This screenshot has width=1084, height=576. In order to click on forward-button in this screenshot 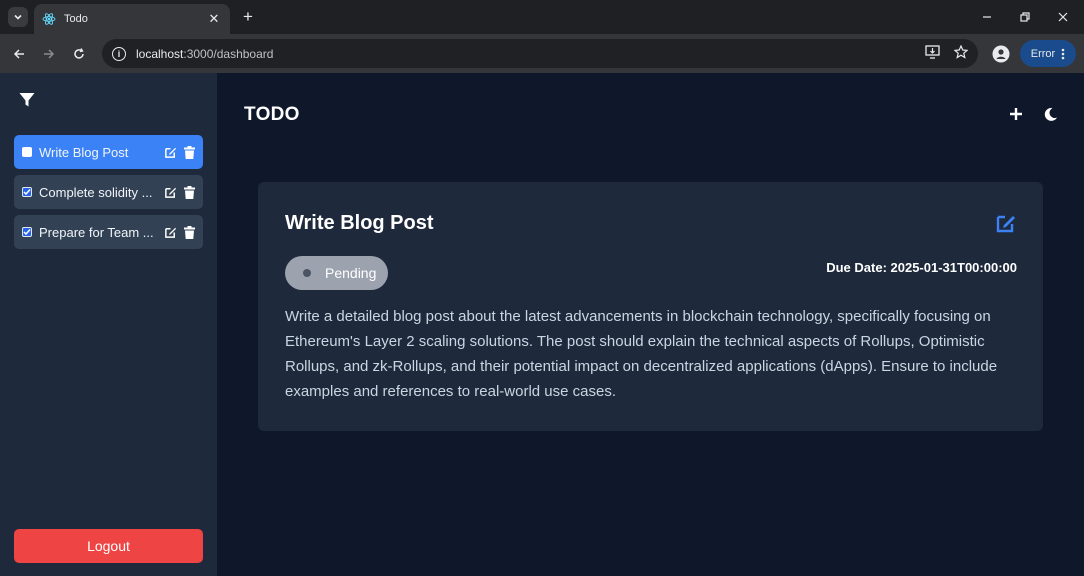, I will do `click(49, 54)`.